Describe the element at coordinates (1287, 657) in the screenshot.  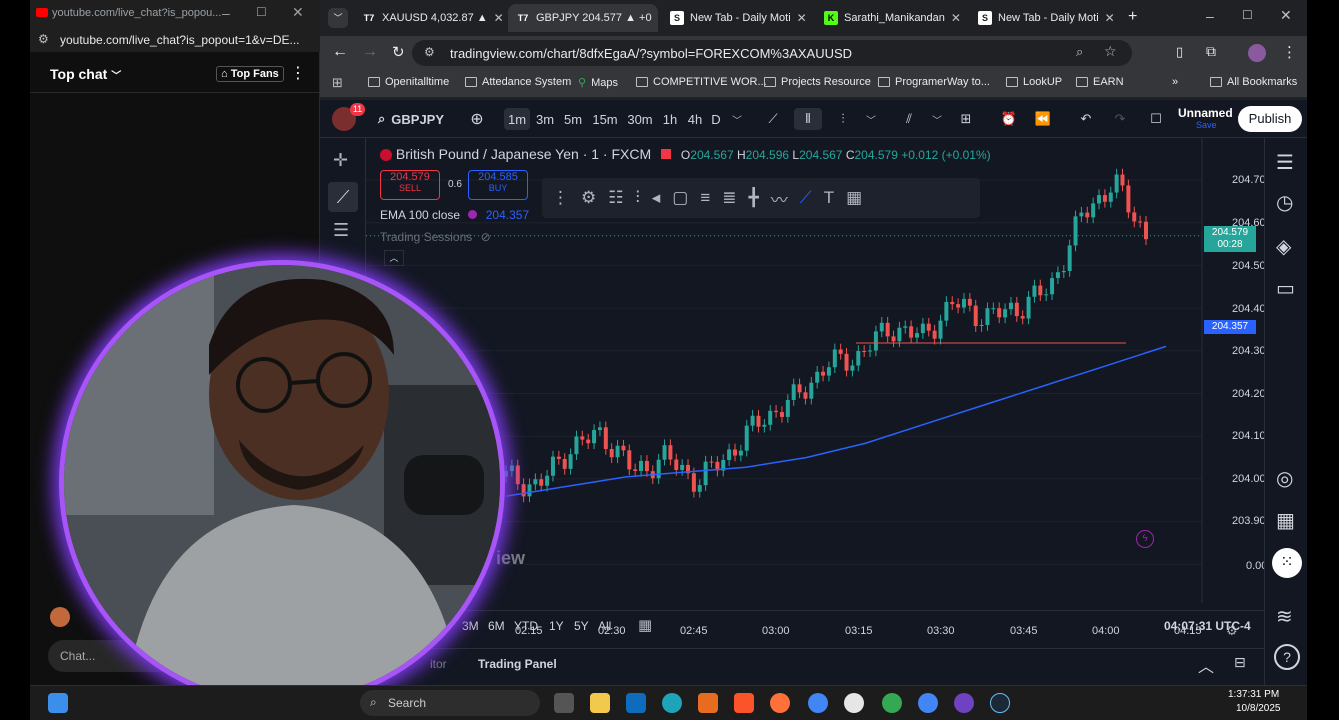
I see `help-icon: ?` at that location.